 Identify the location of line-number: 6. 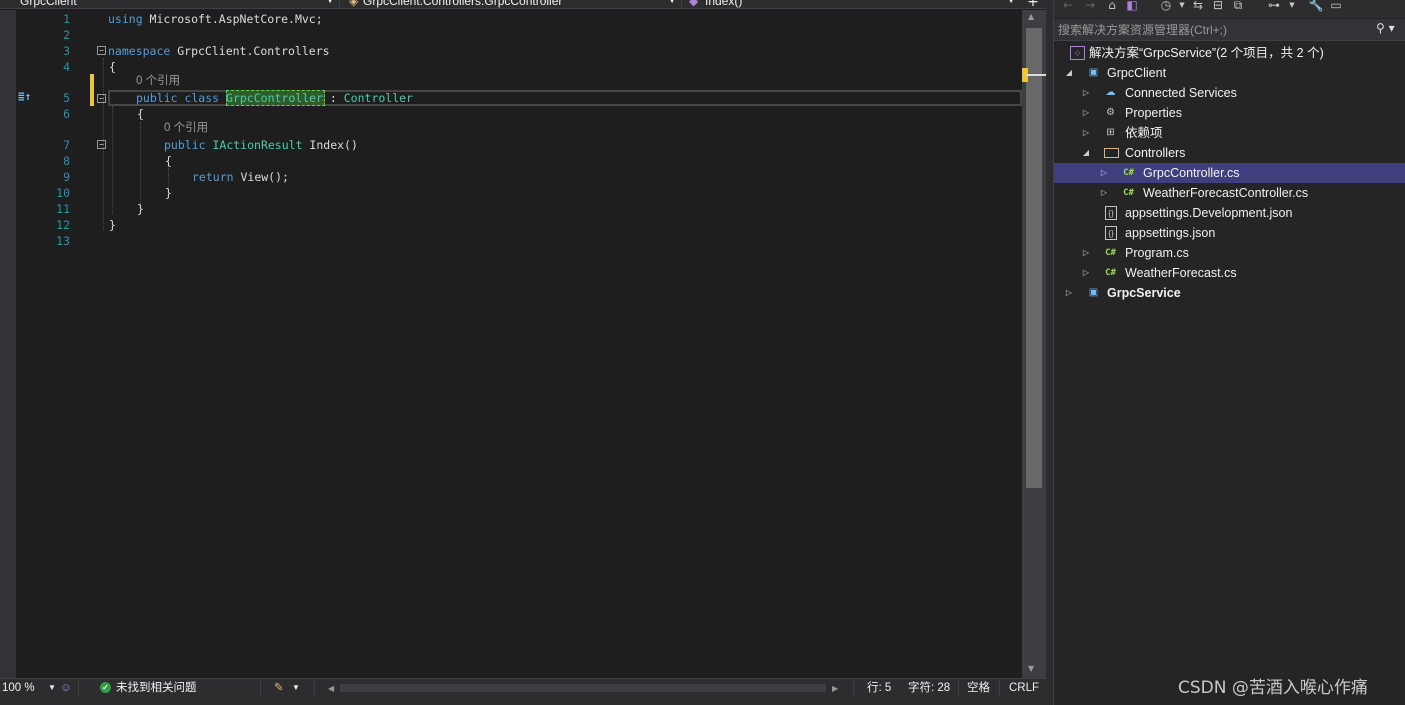
(66, 114).